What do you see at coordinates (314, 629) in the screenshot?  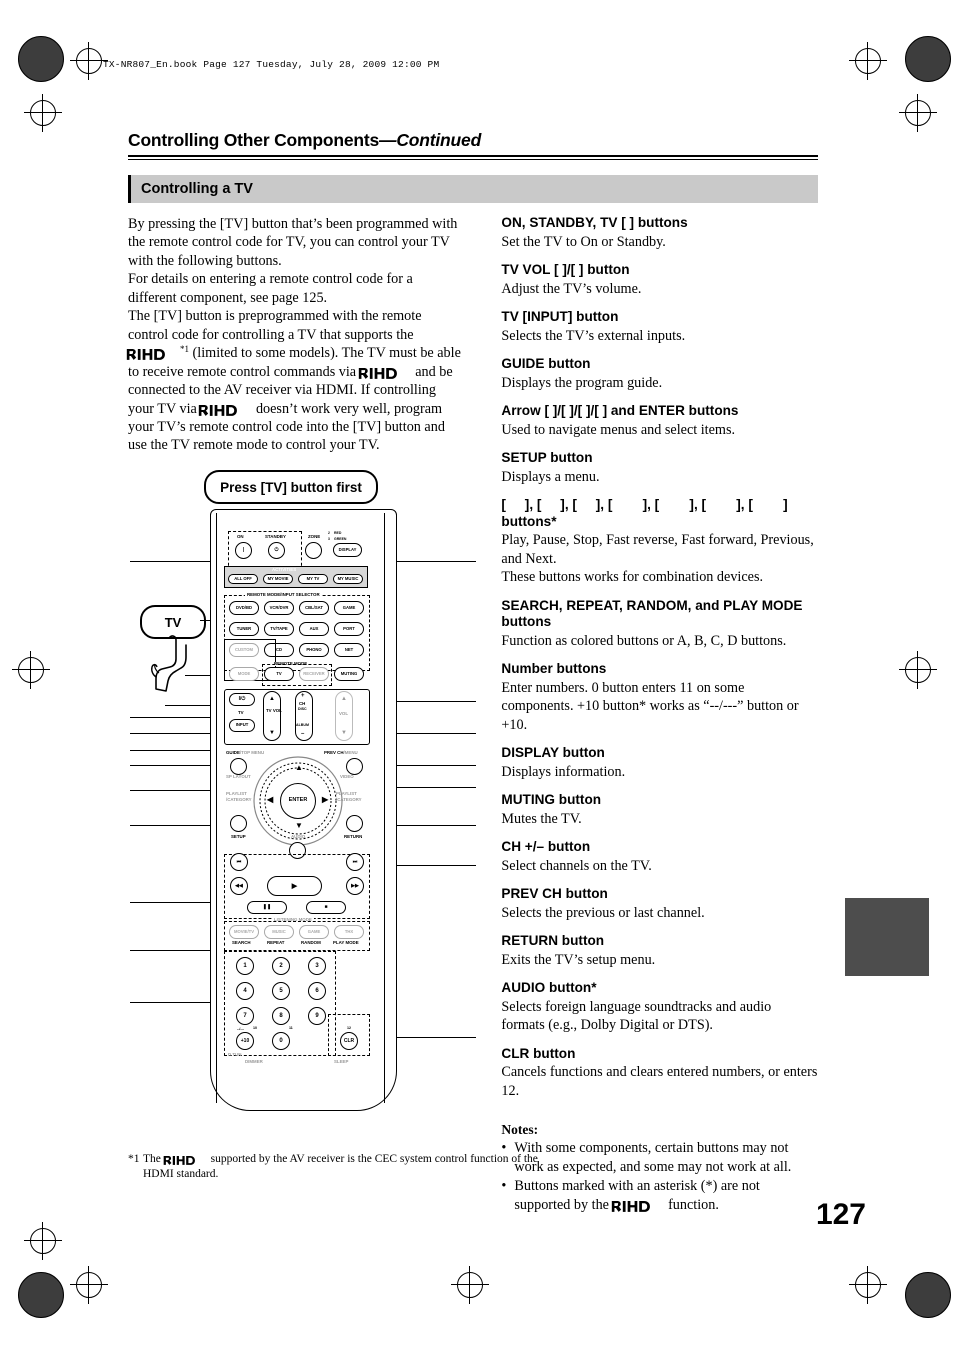 I see `aux-button: AUX` at bounding box center [314, 629].